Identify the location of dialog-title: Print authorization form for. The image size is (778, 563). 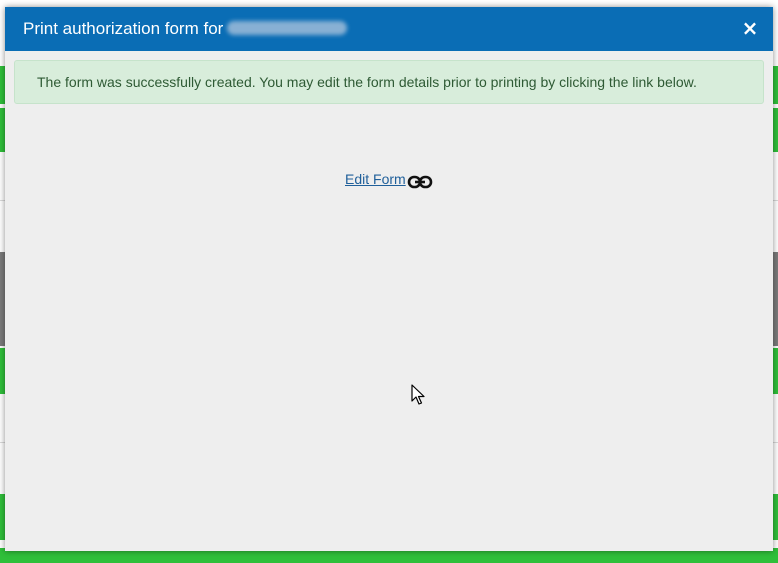
(185, 29).